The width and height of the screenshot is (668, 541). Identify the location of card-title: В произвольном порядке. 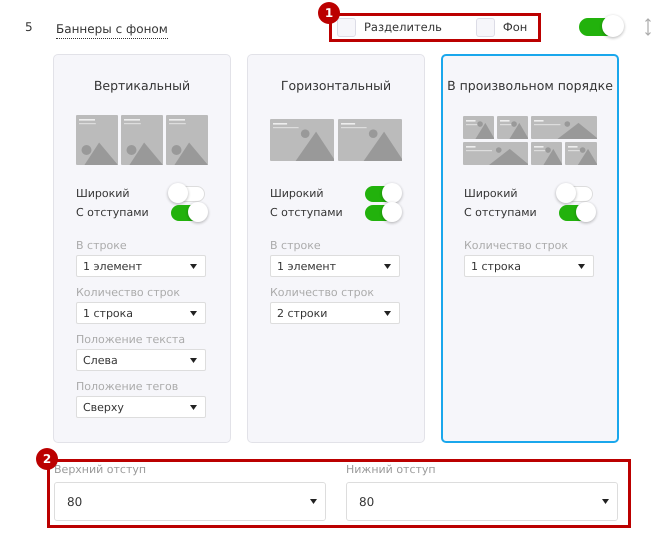
(530, 86).